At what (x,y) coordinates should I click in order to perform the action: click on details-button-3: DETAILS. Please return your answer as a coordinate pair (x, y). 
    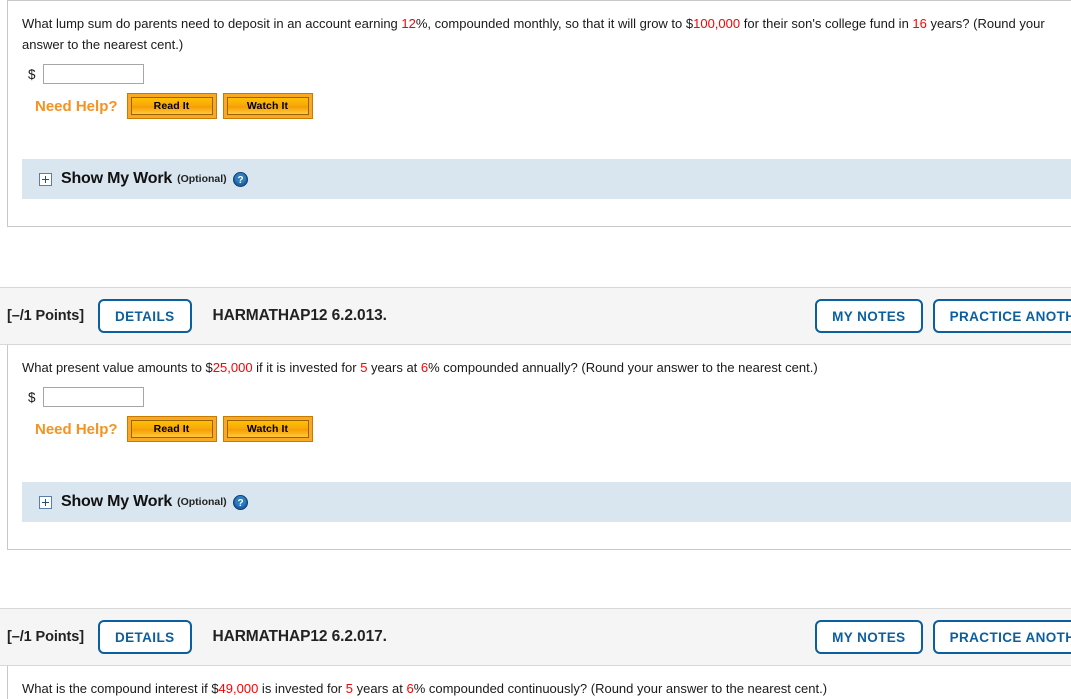
    Looking at the image, I should click on (144, 637).